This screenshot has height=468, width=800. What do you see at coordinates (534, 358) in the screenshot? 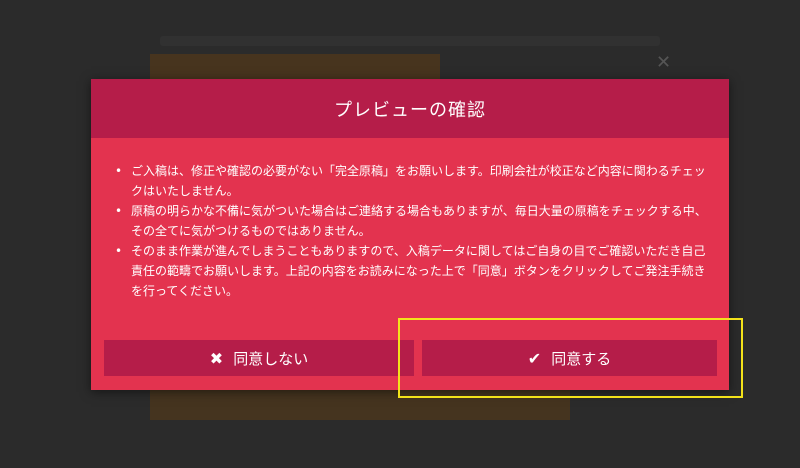
I see `check-icon: ✔` at bounding box center [534, 358].